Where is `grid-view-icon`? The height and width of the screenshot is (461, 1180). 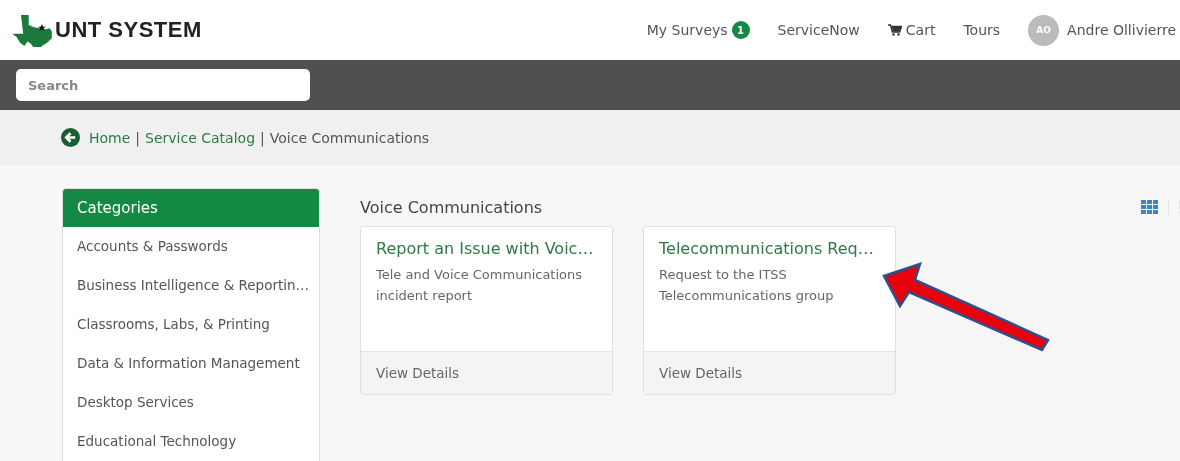
grid-view-icon is located at coordinates (1149, 207).